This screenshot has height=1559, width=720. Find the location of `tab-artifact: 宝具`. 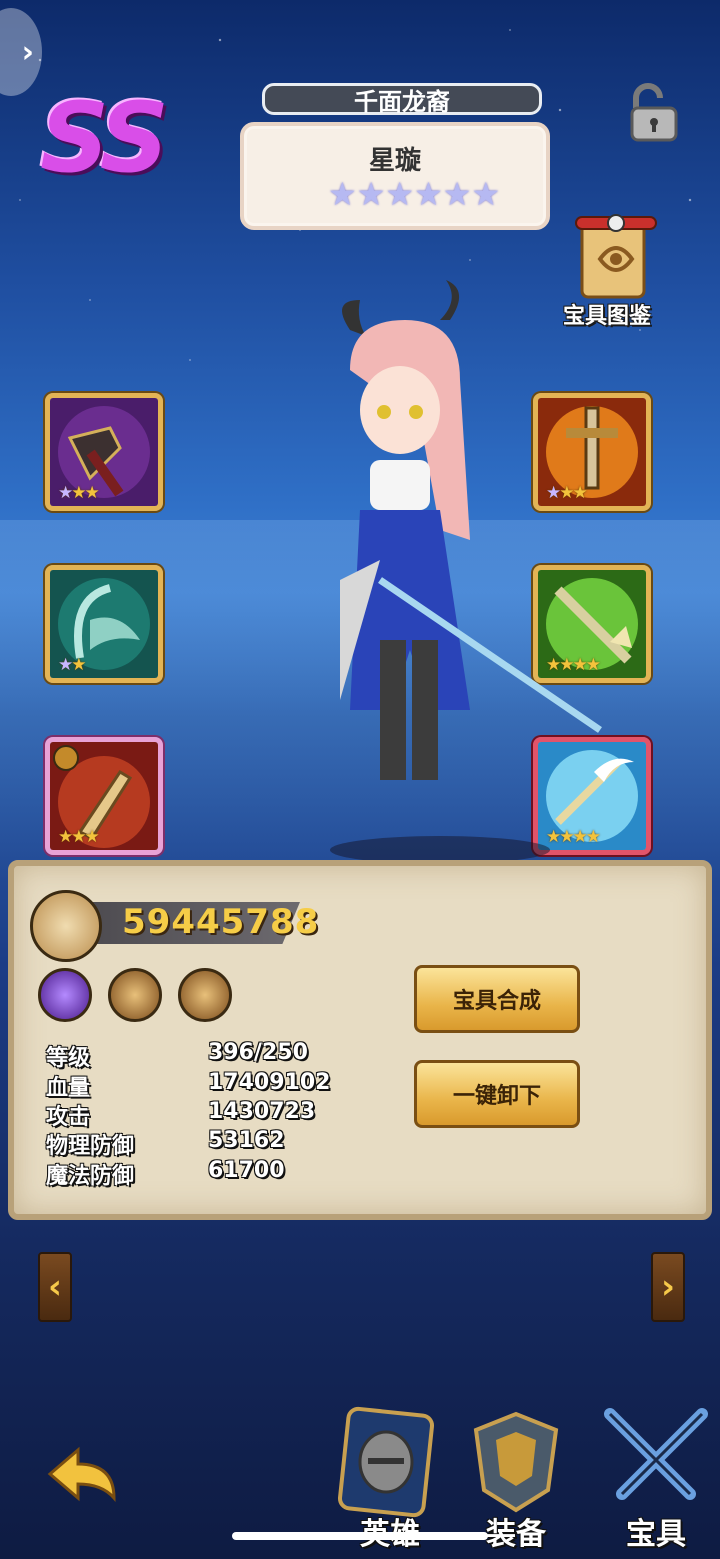

tab-artifact: 宝具 is located at coordinates (656, 1479).